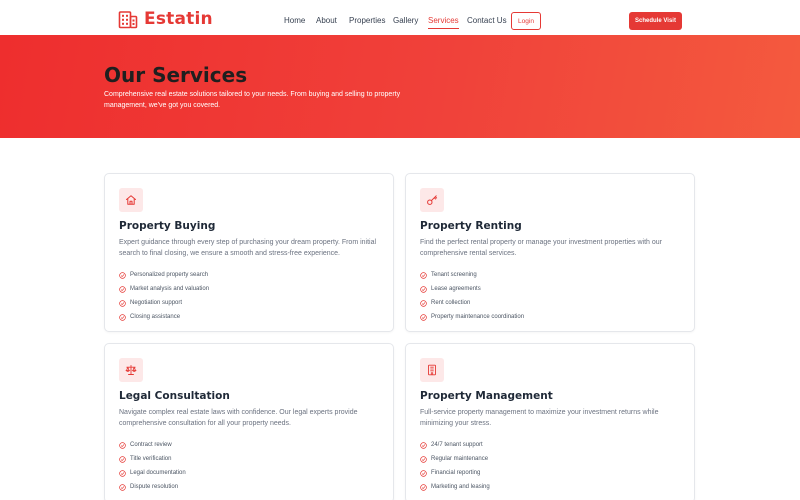 The width and height of the screenshot is (800, 500). What do you see at coordinates (176, 75) in the screenshot?
I see `page-title: Our Services` at bounding box center [176, 75].